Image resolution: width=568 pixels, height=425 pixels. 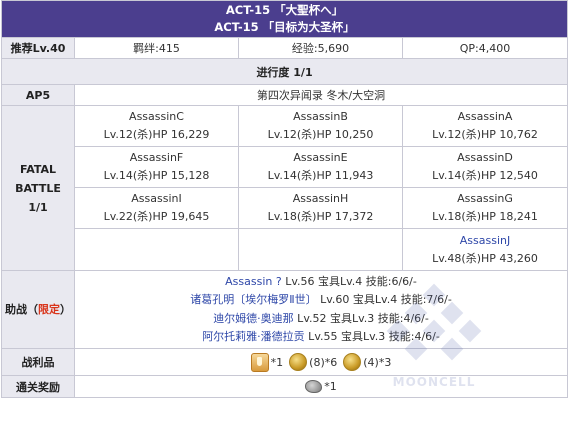 I want to click on enemy-name: AssassinE, so click(x=320, y=157).